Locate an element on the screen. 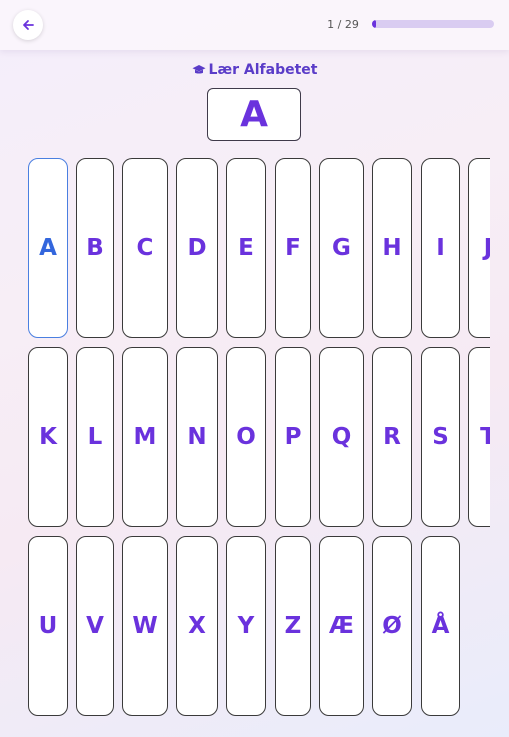 This screenshot has width=509, height=737. letter-tile-S: S is located at coordinates (440, 437).